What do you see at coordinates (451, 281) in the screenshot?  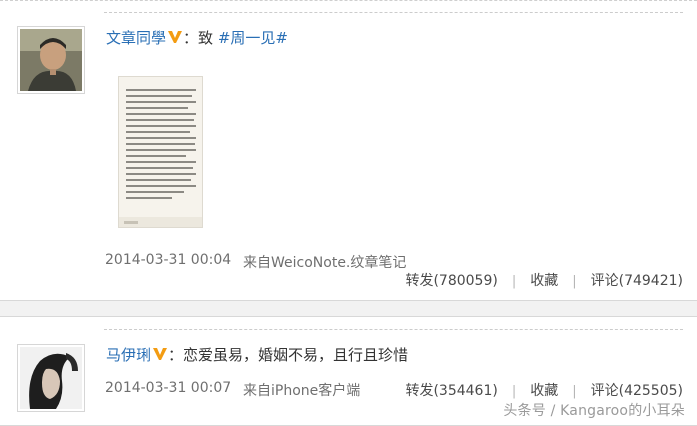 I see `repost-button: 转发(780059)` at bounding box center [451, 281].